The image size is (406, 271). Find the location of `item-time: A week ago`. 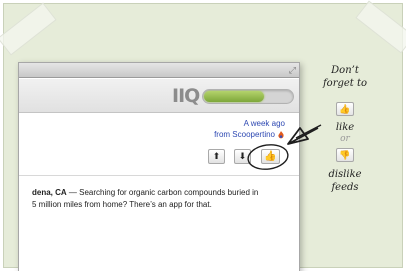

item-time: A week ago is located at coordinates (249, 123).